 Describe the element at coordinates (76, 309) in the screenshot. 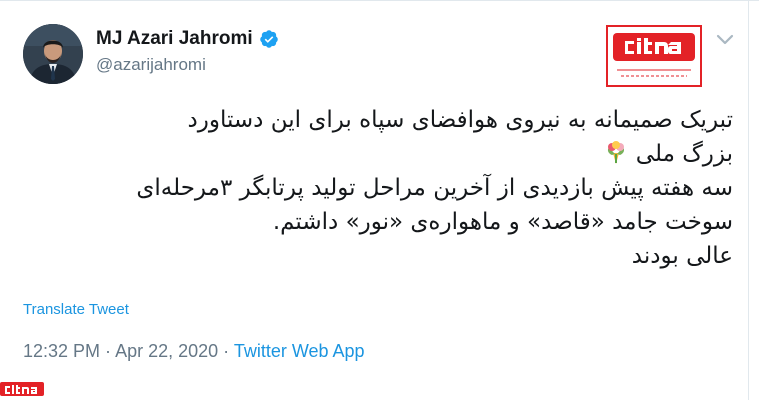

I see `translate-tweet-link: Translate Tweet` at that location.